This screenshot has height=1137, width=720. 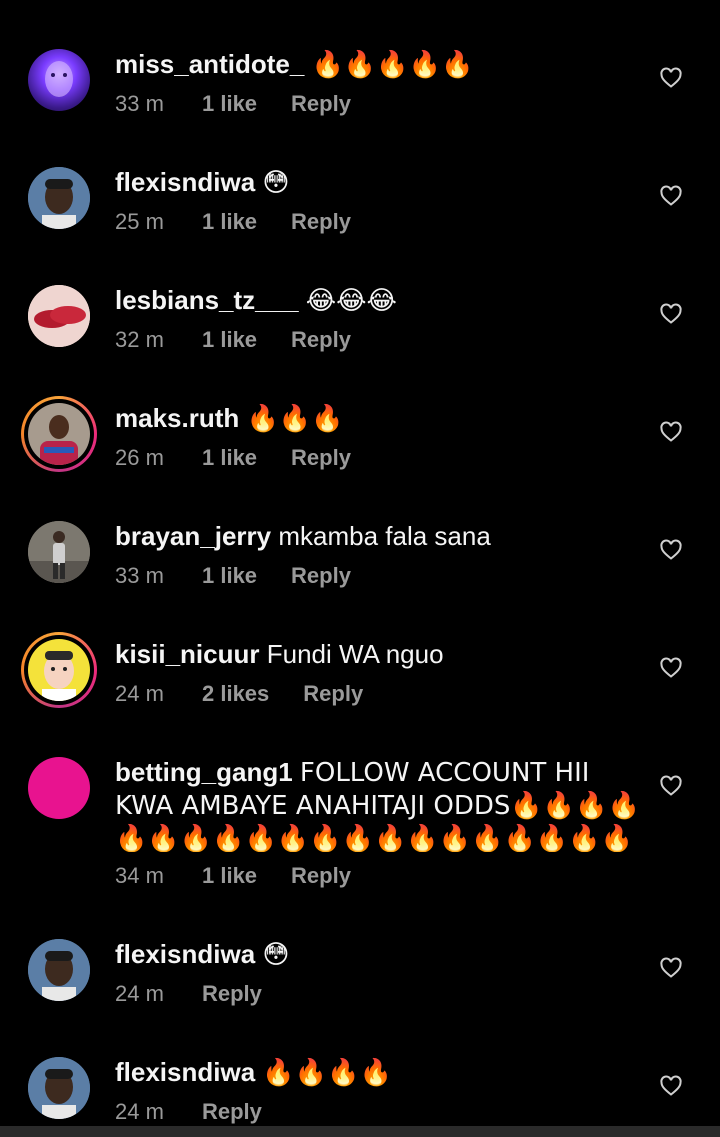 I want to click on comment-time: 32 m, so click(x=139, y=339).